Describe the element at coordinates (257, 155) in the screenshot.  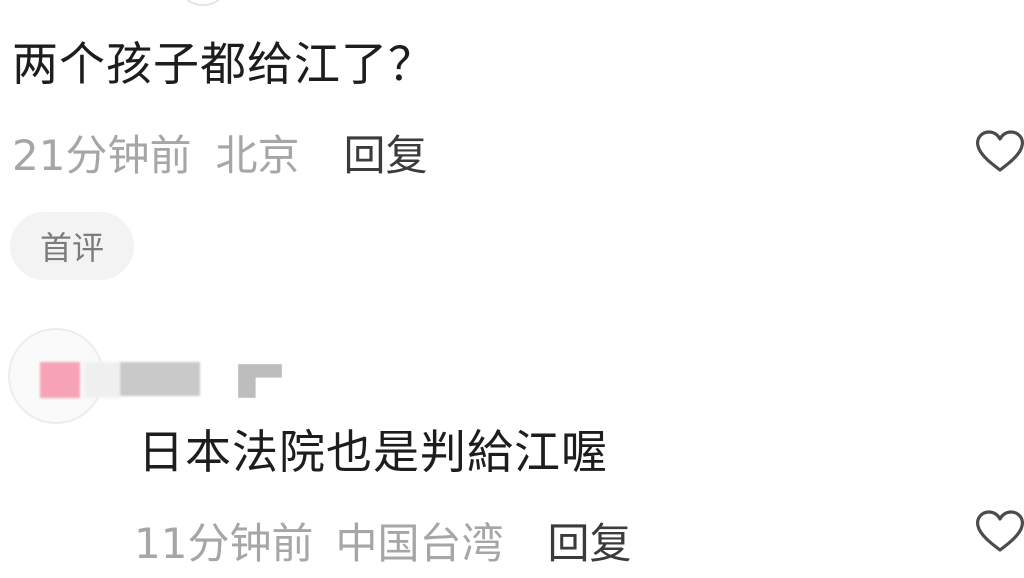
I see `comment-location: 北京` at that location.